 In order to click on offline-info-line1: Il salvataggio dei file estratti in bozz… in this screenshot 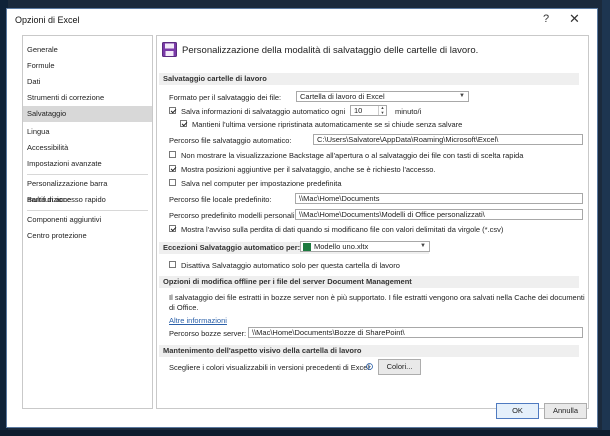, I will do `click(377, 297)`.